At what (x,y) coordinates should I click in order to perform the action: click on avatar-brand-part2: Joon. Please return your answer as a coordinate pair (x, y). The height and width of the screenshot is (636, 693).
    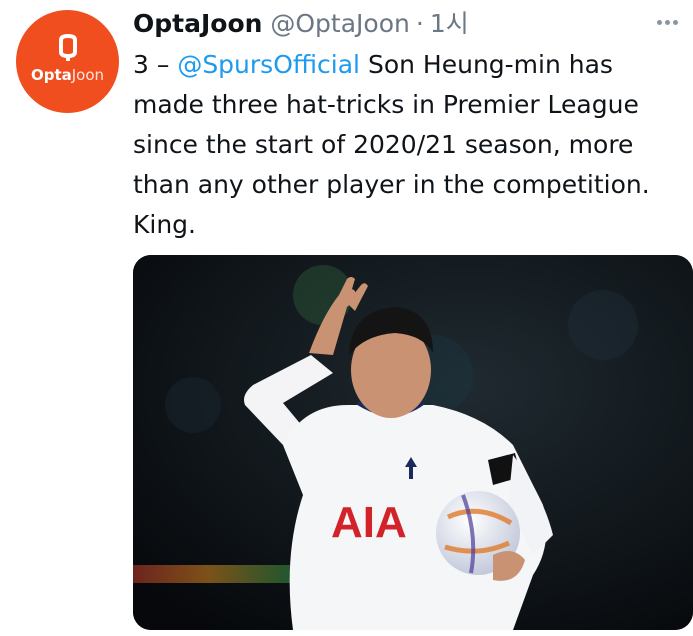
    Looking at the image, I should click on (88, 75).